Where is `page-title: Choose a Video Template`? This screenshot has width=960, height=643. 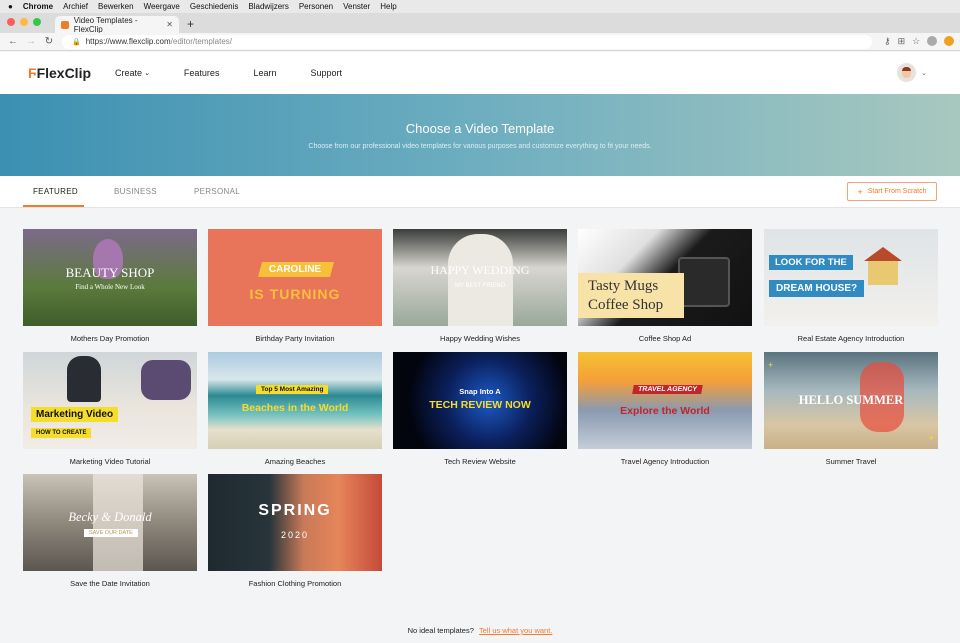
page-title: Choose a Video Template is located at coordinates (480, 128).